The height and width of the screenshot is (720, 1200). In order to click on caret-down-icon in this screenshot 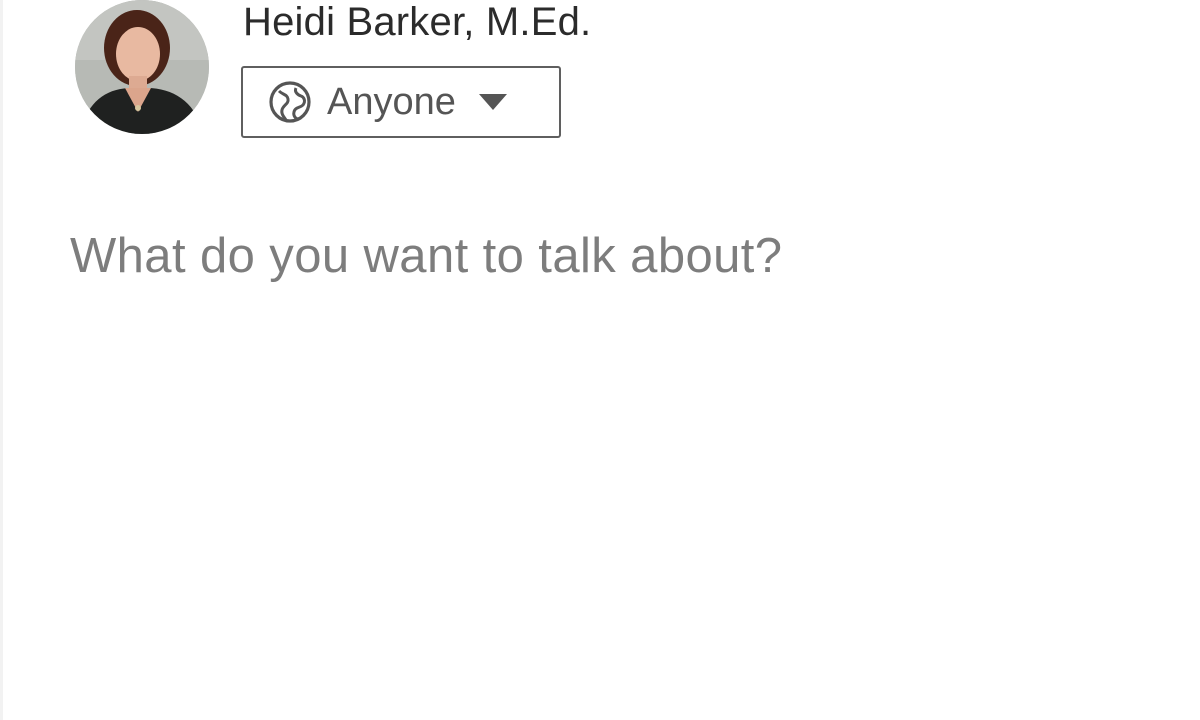, I will do `click(493, 102)`.